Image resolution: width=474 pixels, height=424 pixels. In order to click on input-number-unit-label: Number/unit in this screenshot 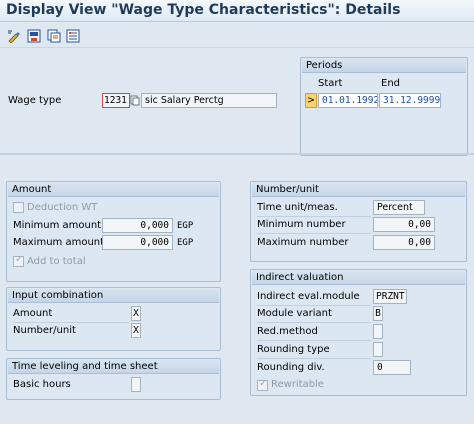, I will do `click(44, 330)`.